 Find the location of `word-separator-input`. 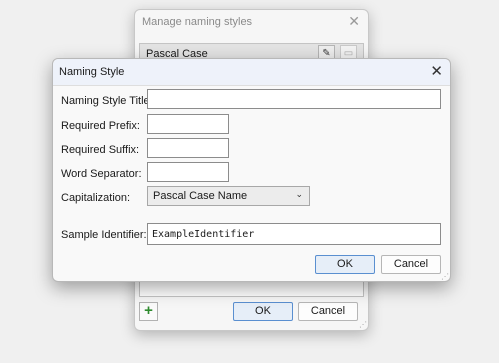

word-separator-input is located at coordinates (188, 172).